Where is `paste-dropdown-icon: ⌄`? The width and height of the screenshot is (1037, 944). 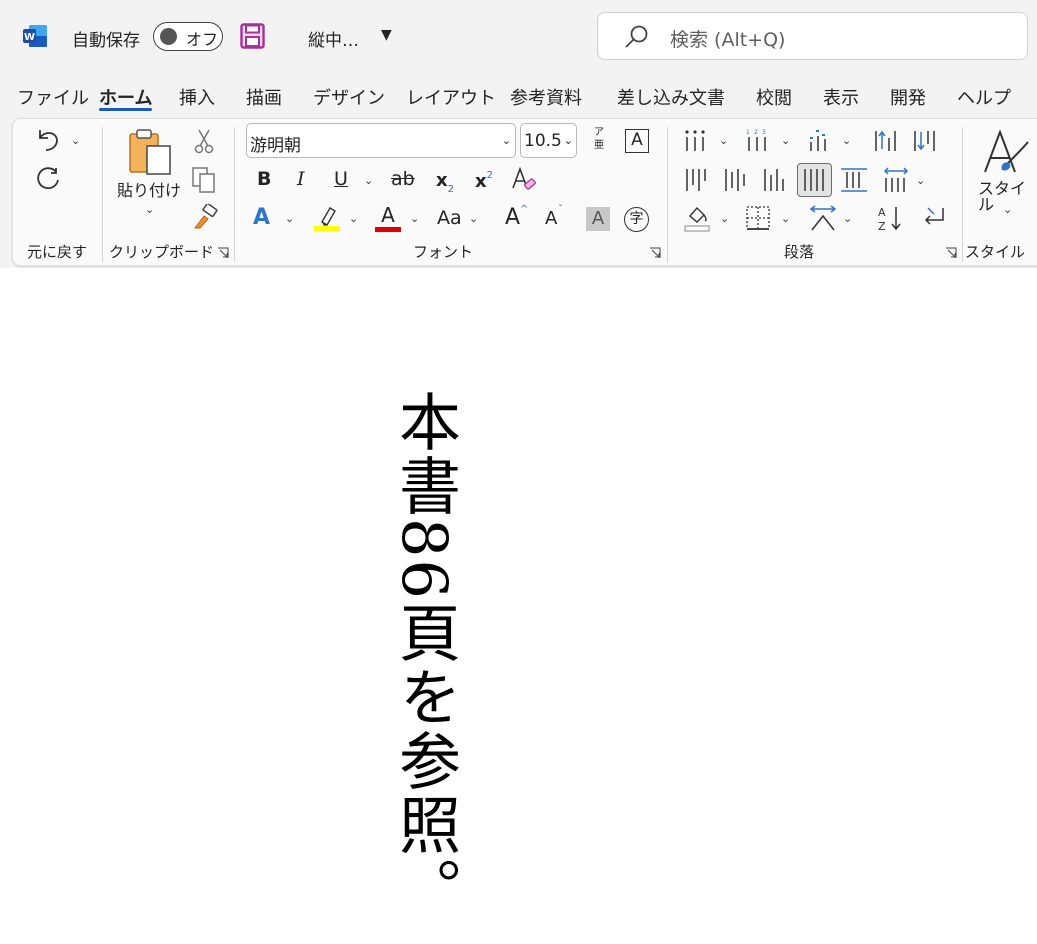 paste-dropdown-icon: ⌄ is located at coordinates (149, 209).